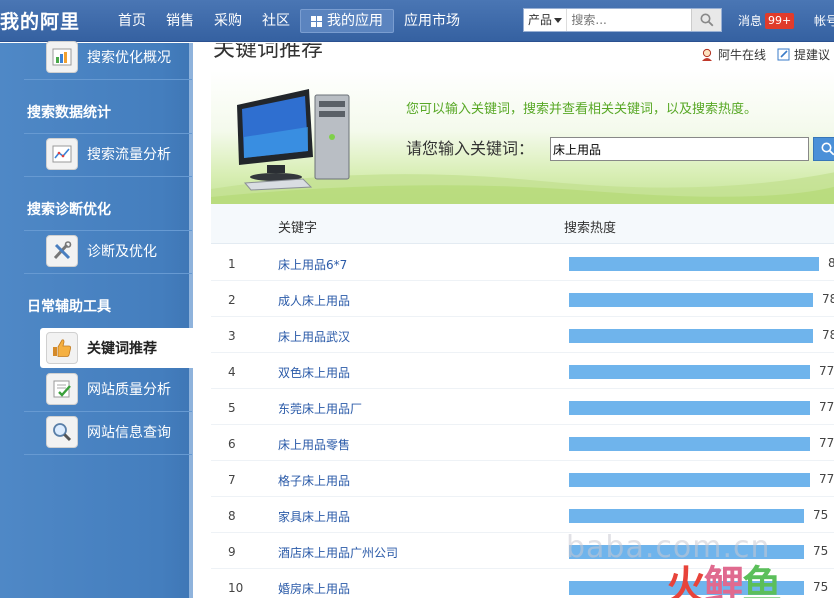 The width and height of the screenshot is (834, 598). What do you see at coordinates (122, 349) in the screenshot?
I see `sidebar-item-label: 关键词推荐` at bounding box center [122, 349].